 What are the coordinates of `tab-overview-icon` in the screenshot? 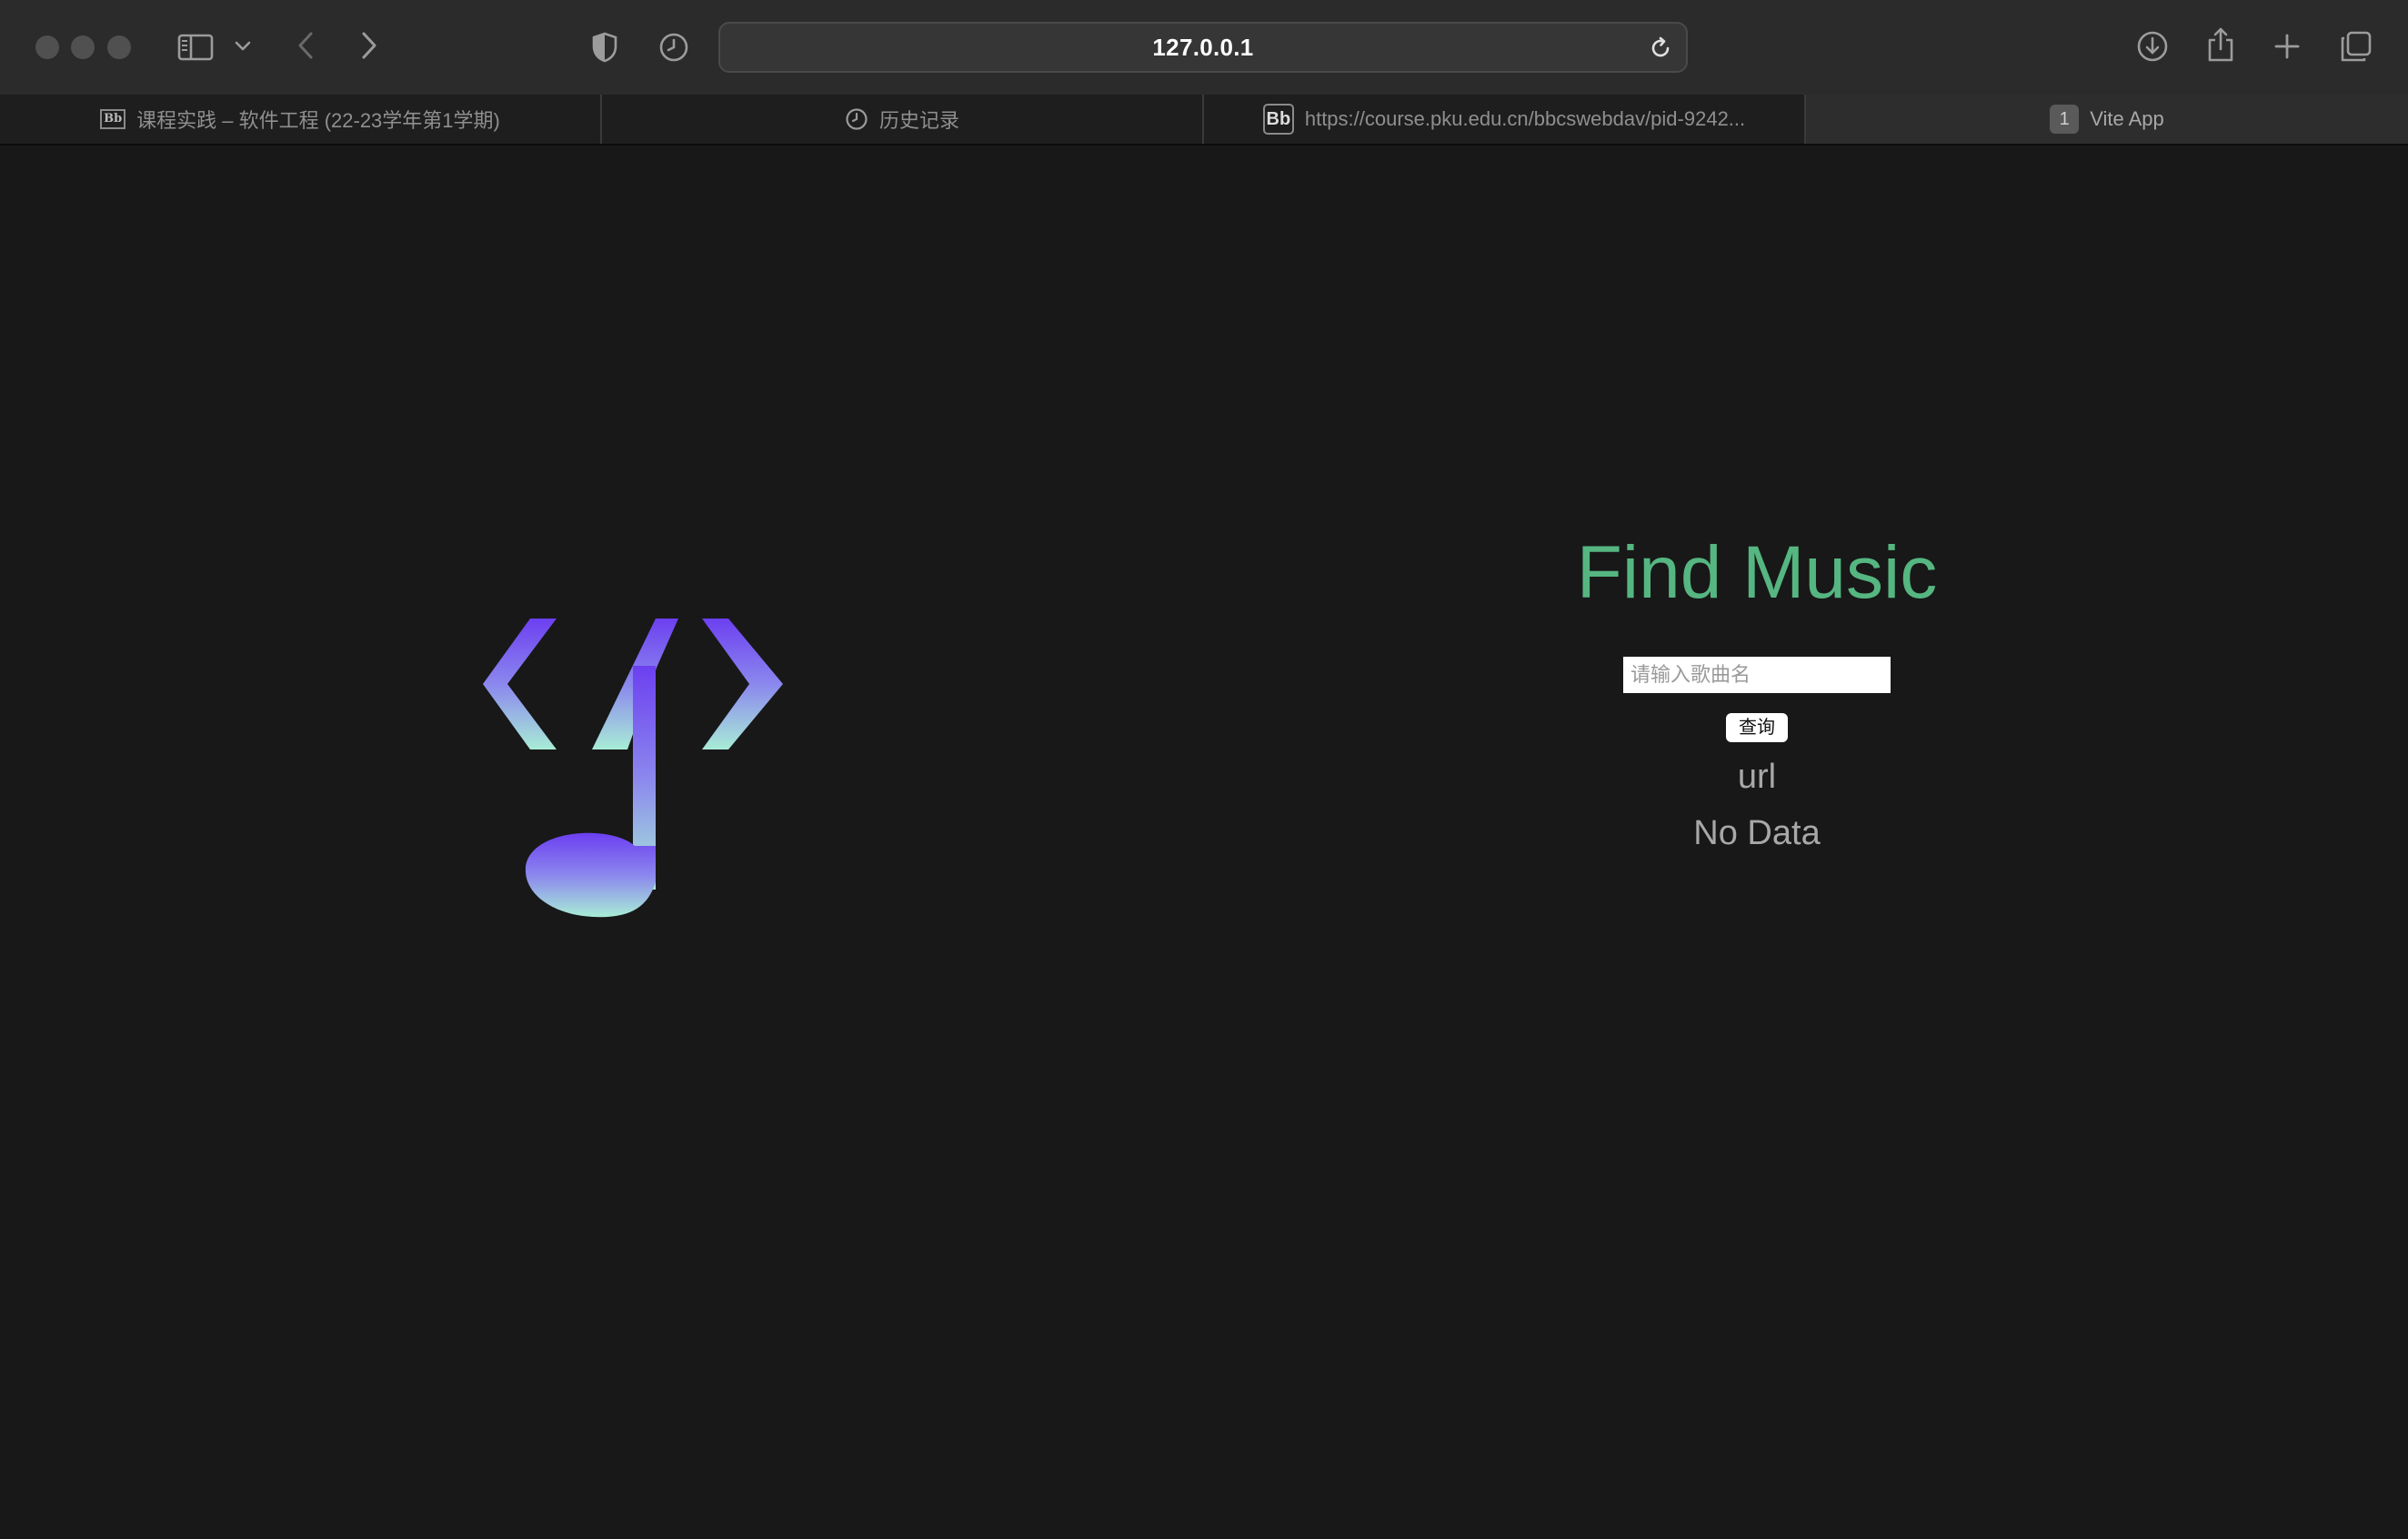 It's located at (2356, 46).